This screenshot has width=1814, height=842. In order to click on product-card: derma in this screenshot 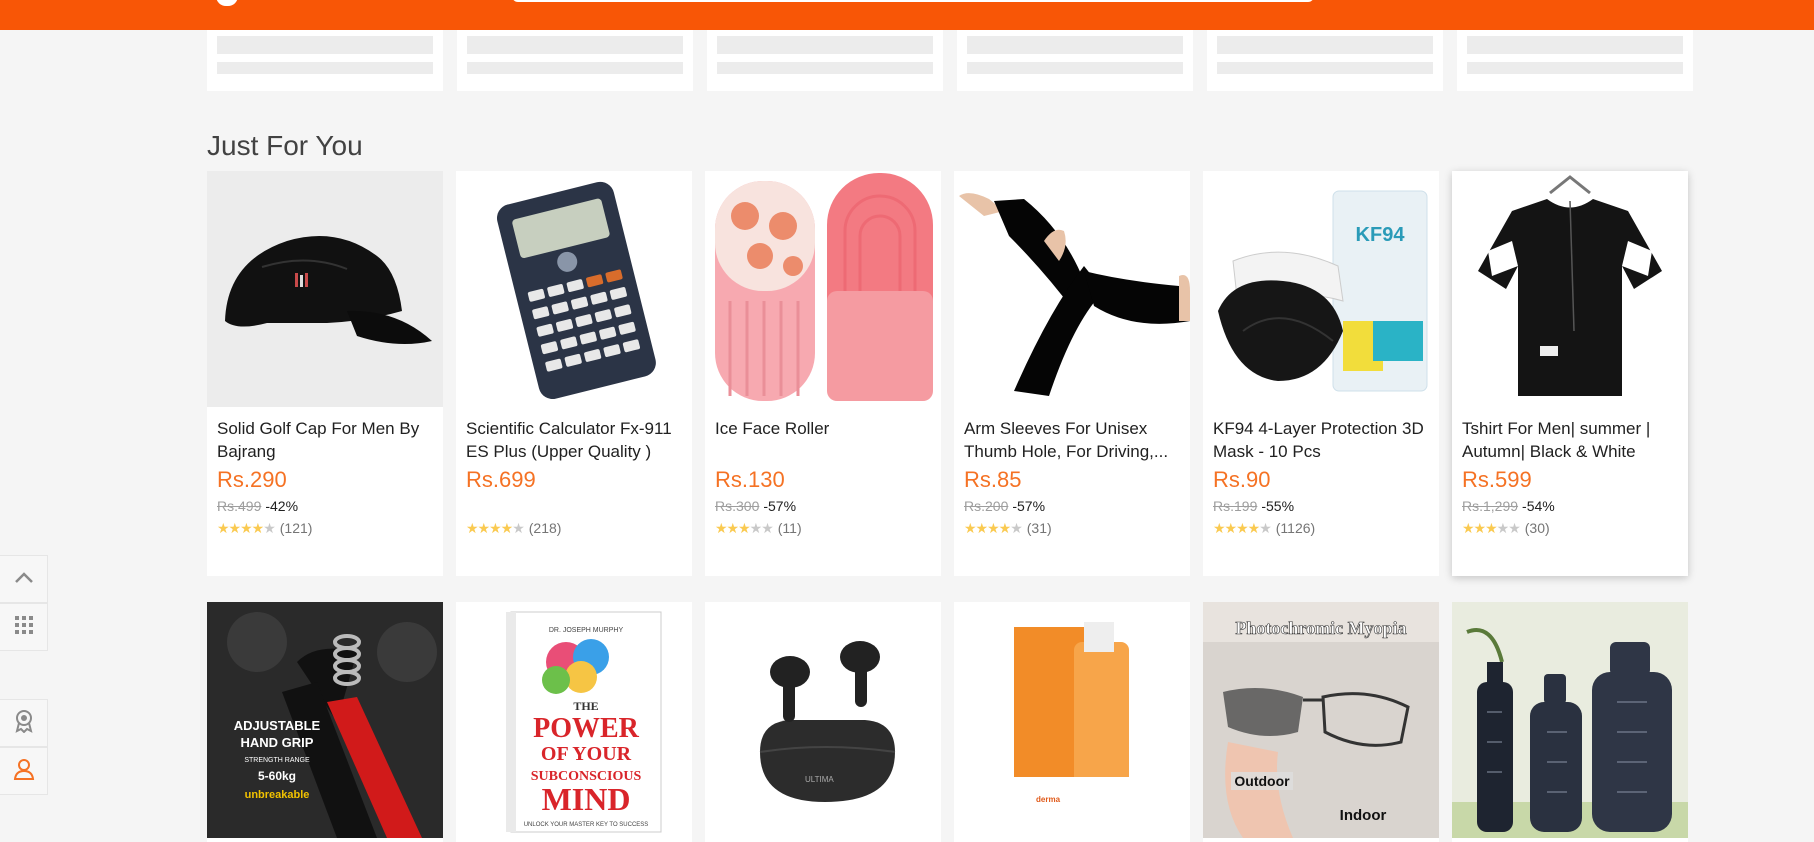, I will do `click(1072, 722)`.